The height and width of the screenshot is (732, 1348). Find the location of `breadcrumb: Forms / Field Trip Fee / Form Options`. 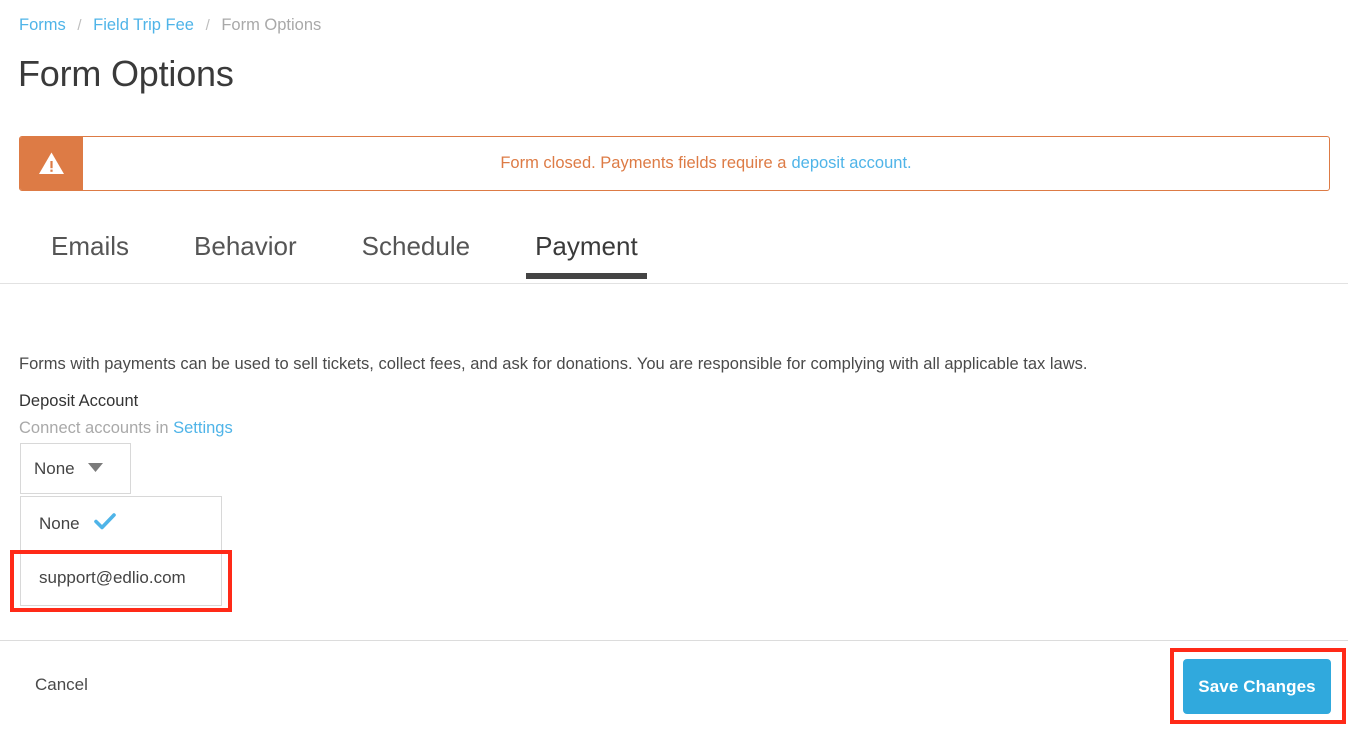

breadcrumb: Forms / Field Trip Fee / Form Options is located at coordinates (170, 25).